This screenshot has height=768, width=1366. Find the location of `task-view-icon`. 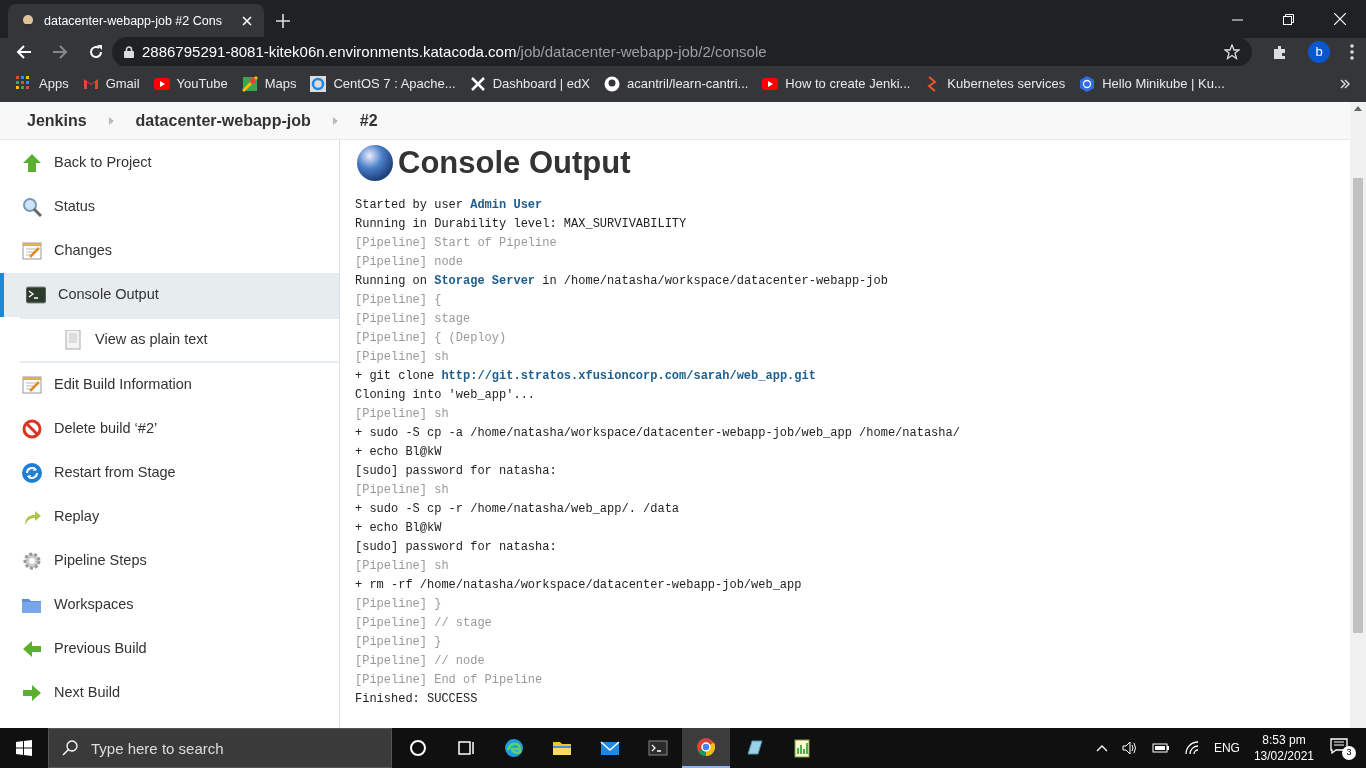

task-view-icon is located at coordinates (466, 748).